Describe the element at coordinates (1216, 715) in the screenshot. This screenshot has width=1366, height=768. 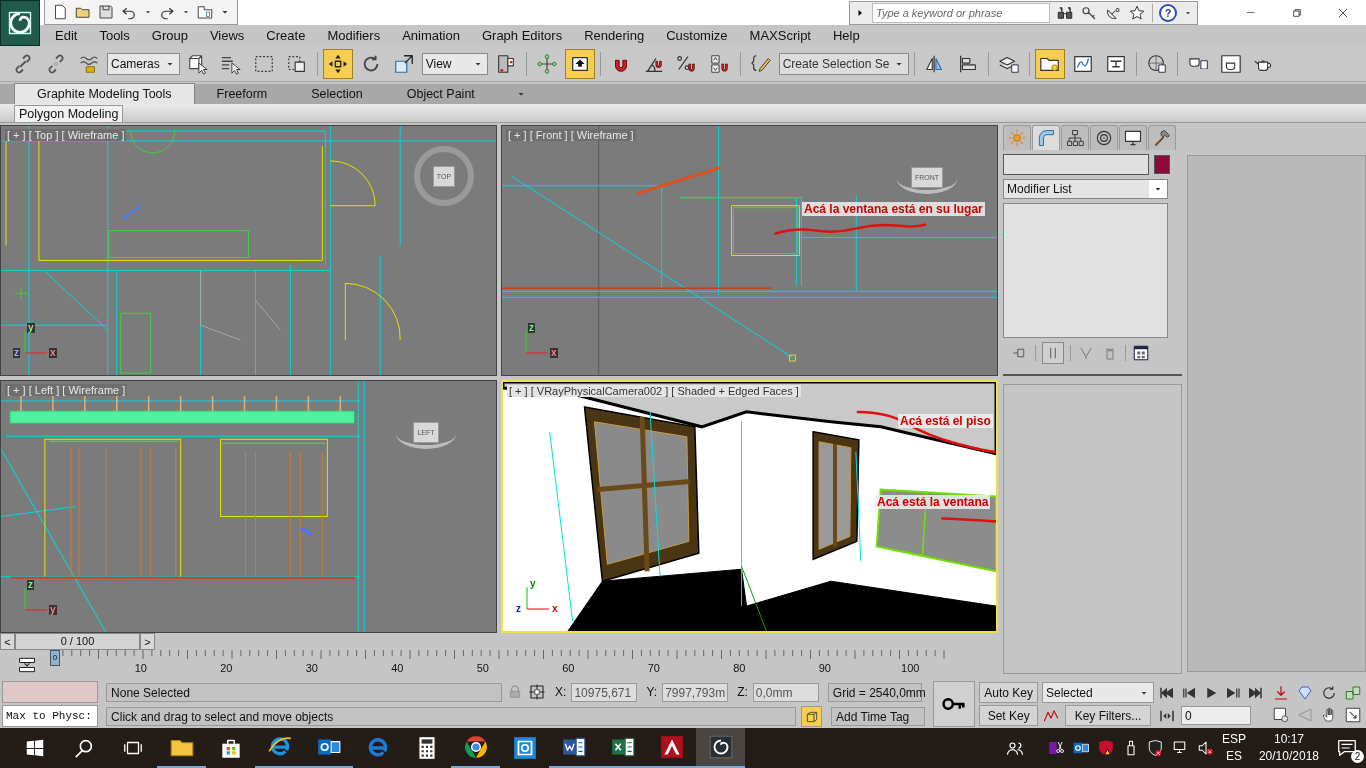
I see `current-frame-field: 0` at that location.